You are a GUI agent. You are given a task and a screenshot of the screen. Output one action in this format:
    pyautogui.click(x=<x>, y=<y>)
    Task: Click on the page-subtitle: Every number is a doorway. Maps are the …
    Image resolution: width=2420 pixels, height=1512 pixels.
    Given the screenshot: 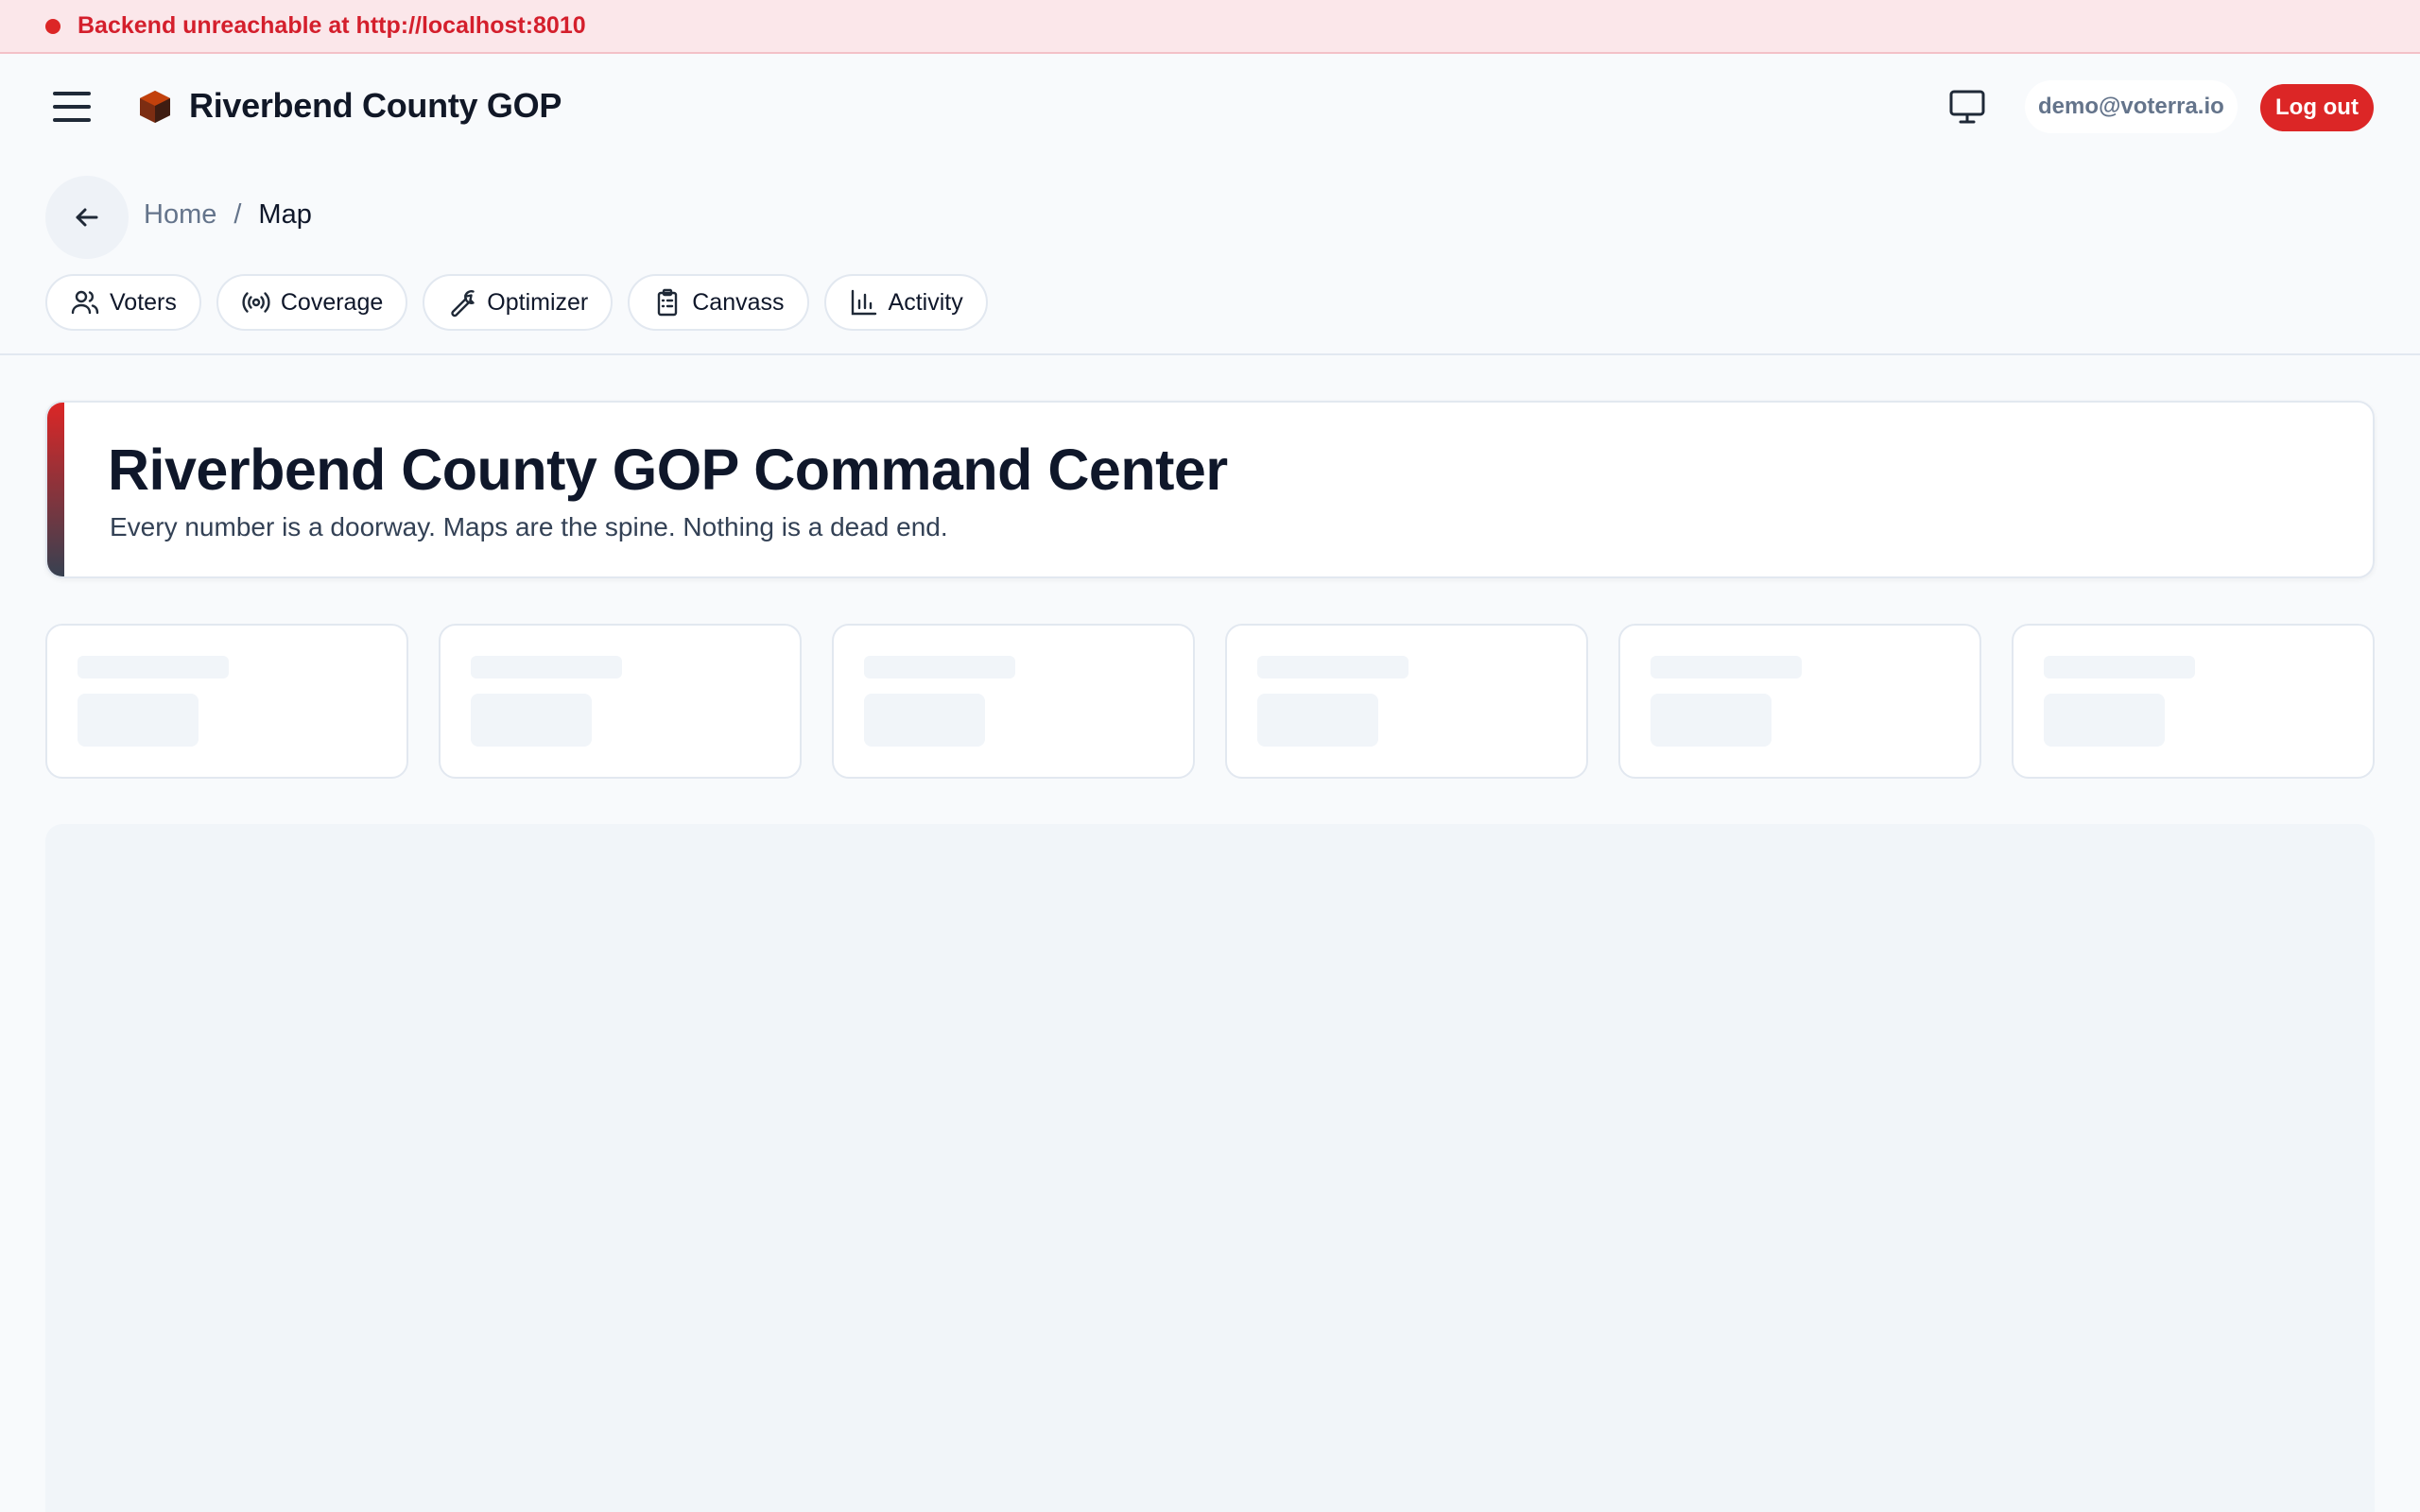 What is the action you would take?
    pyautogui.click(x=529, y=526)
    